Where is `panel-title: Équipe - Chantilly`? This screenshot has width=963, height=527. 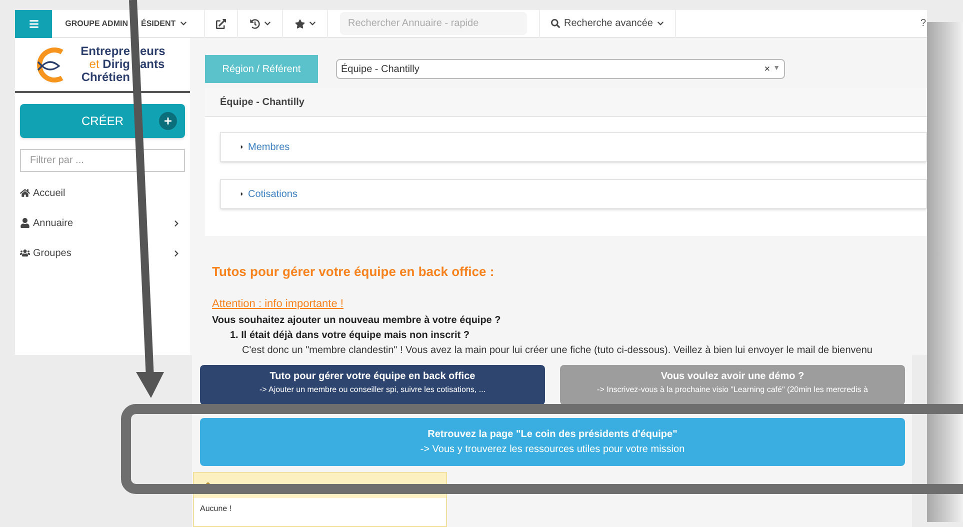
panel-title: Équipe - Chantilly is located at coordinates (262, 102).